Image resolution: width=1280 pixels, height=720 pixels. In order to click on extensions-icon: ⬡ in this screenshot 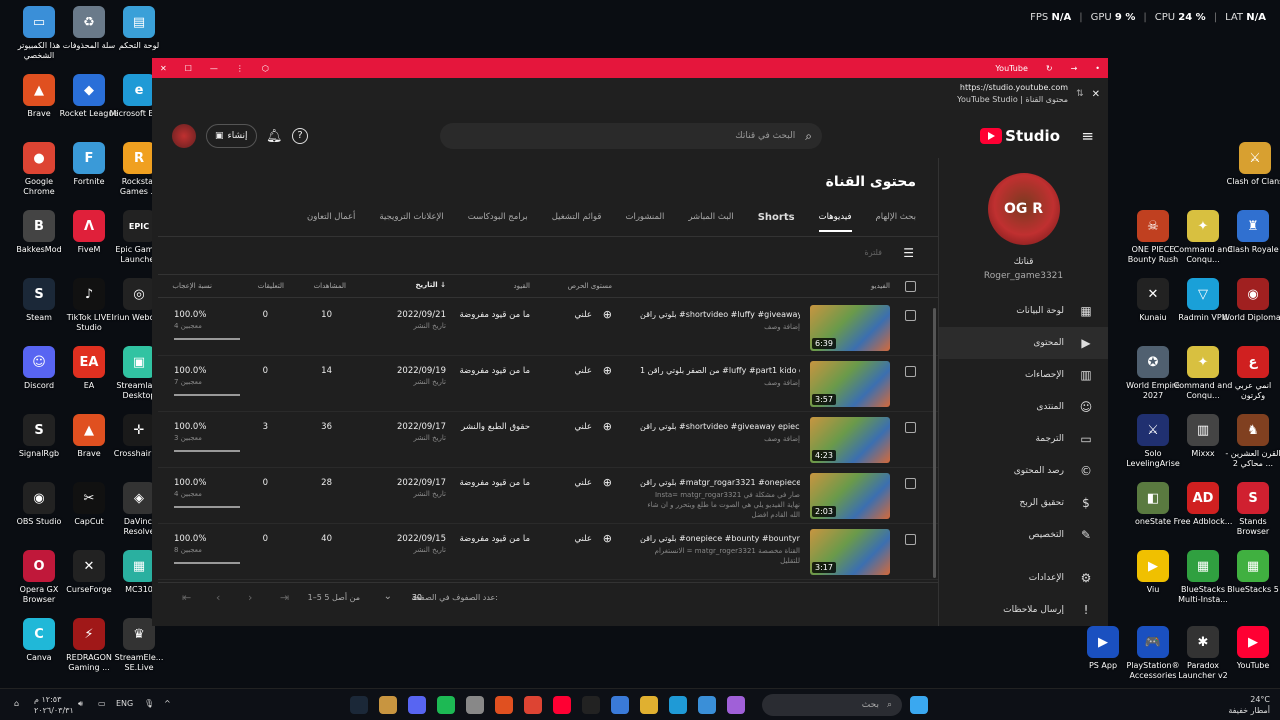, I will do `click(265, 68)`.